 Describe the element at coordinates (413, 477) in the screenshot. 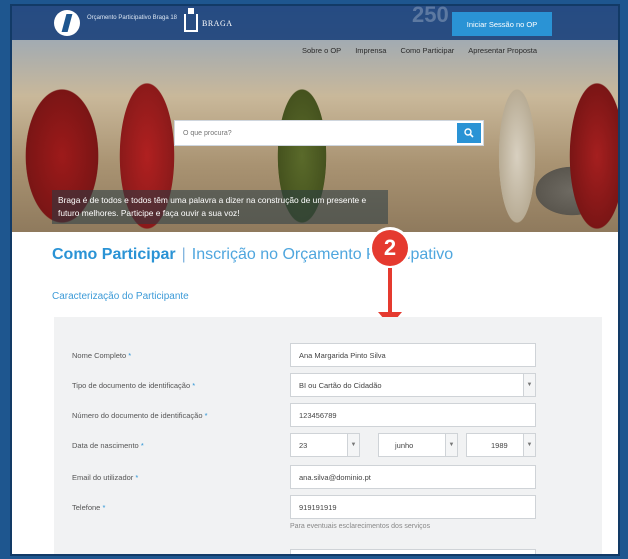

I see `email-field: ana.silva@dominio.pt` at that location.